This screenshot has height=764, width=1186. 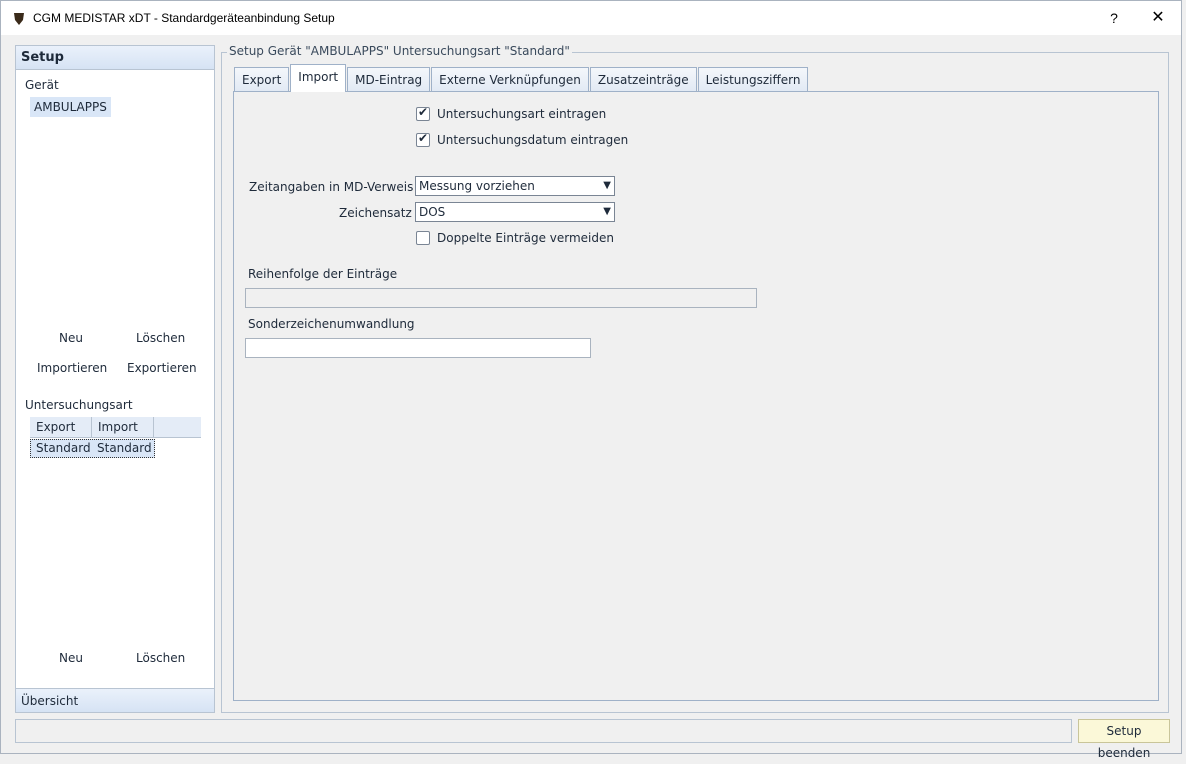 I want to click on close-button: ✕, so click(x=1158, y=18).